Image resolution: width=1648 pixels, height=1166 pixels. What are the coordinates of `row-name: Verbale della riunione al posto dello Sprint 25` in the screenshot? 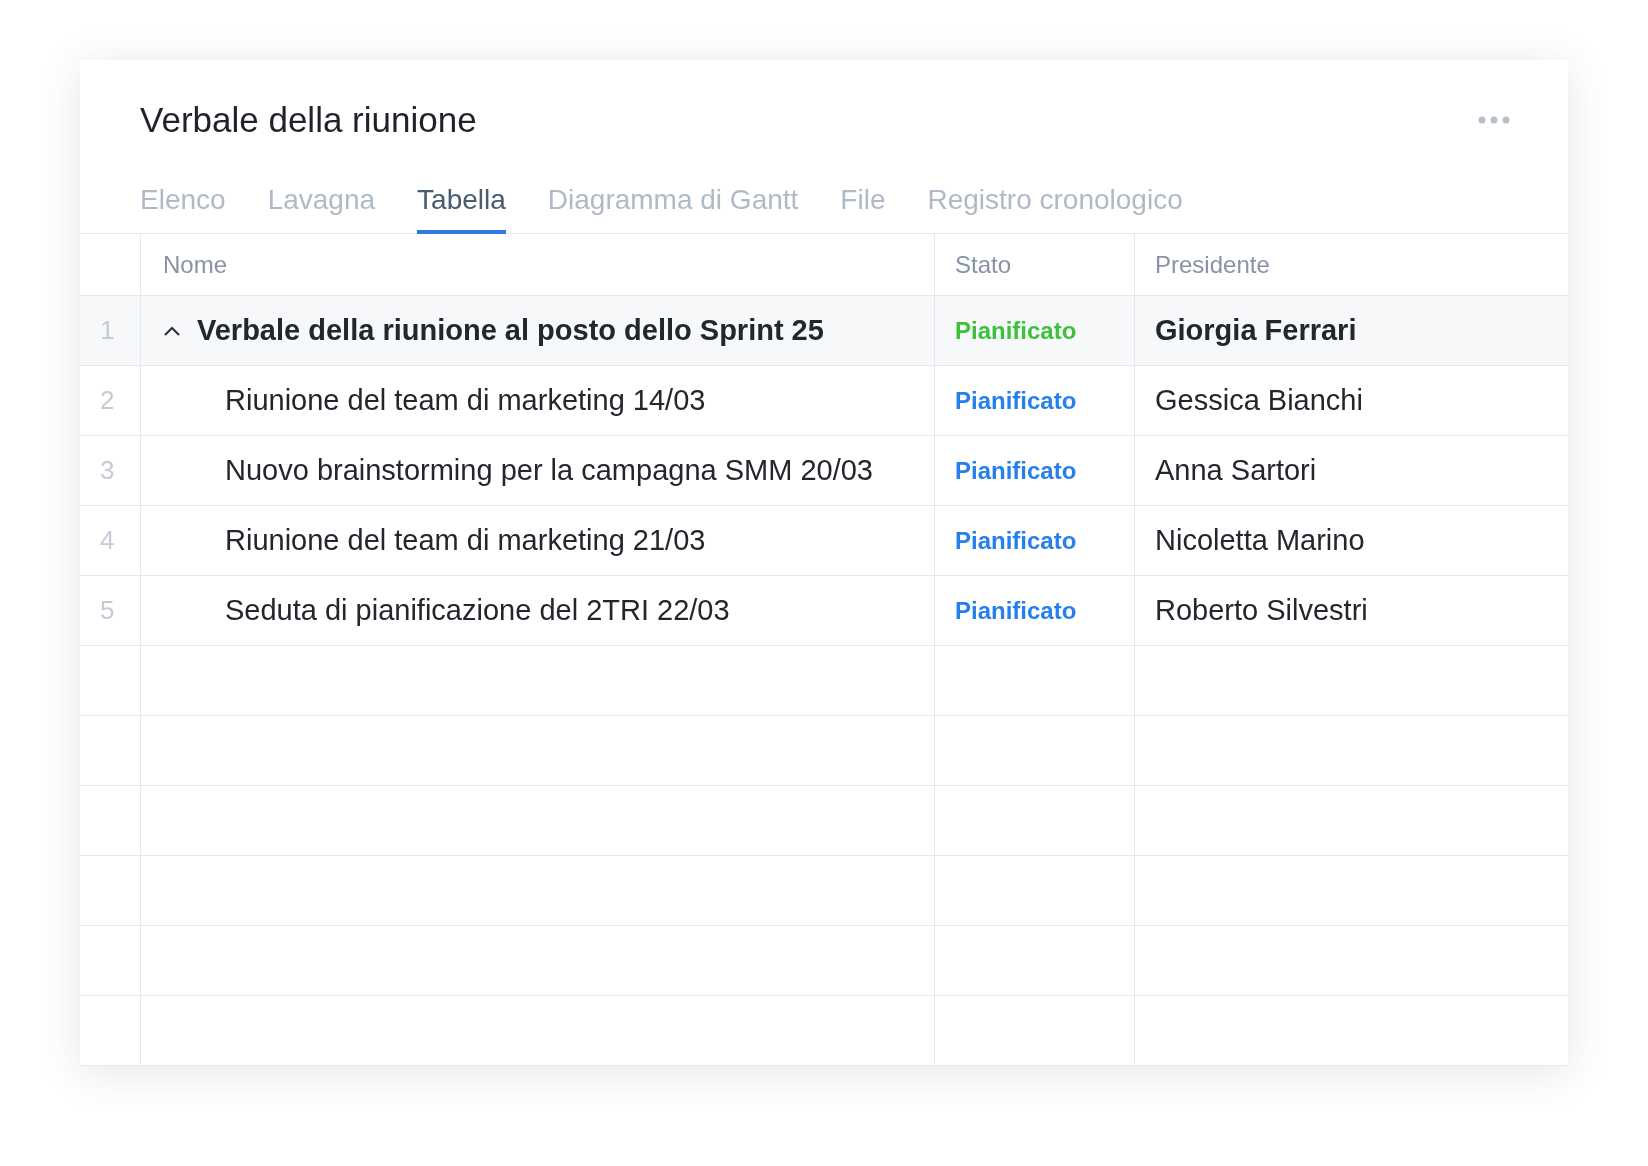 It's located at (510, 330).